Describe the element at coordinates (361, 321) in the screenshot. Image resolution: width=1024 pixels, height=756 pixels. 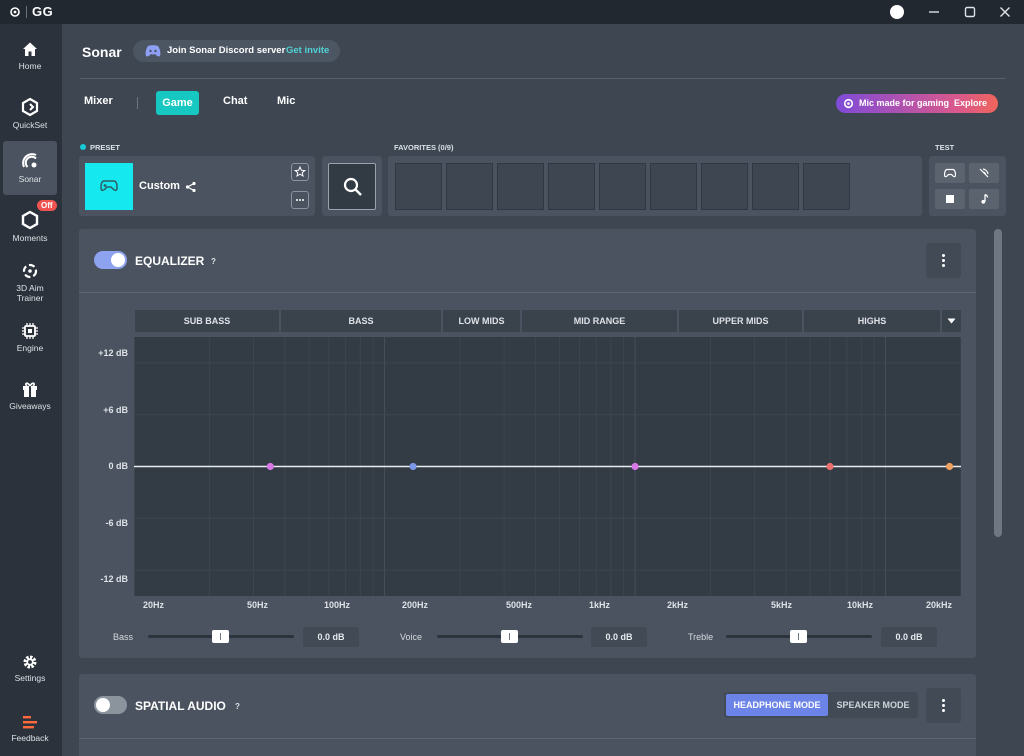
I see `band-bass: BASS` at that location.